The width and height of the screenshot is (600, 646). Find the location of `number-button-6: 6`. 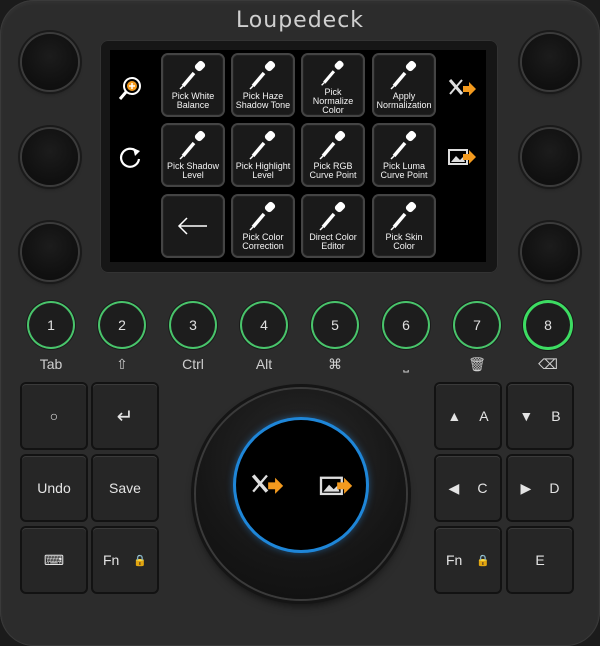

number-button-6: 6 is located at coordinates (406, 325).